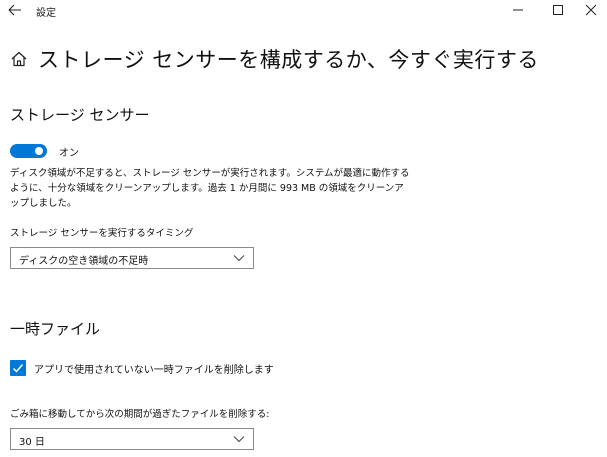 The image size is (607, 457). Describe the element at coordinates (14, 10) in the screenshot. I see `back-arrow-icon` at that location.